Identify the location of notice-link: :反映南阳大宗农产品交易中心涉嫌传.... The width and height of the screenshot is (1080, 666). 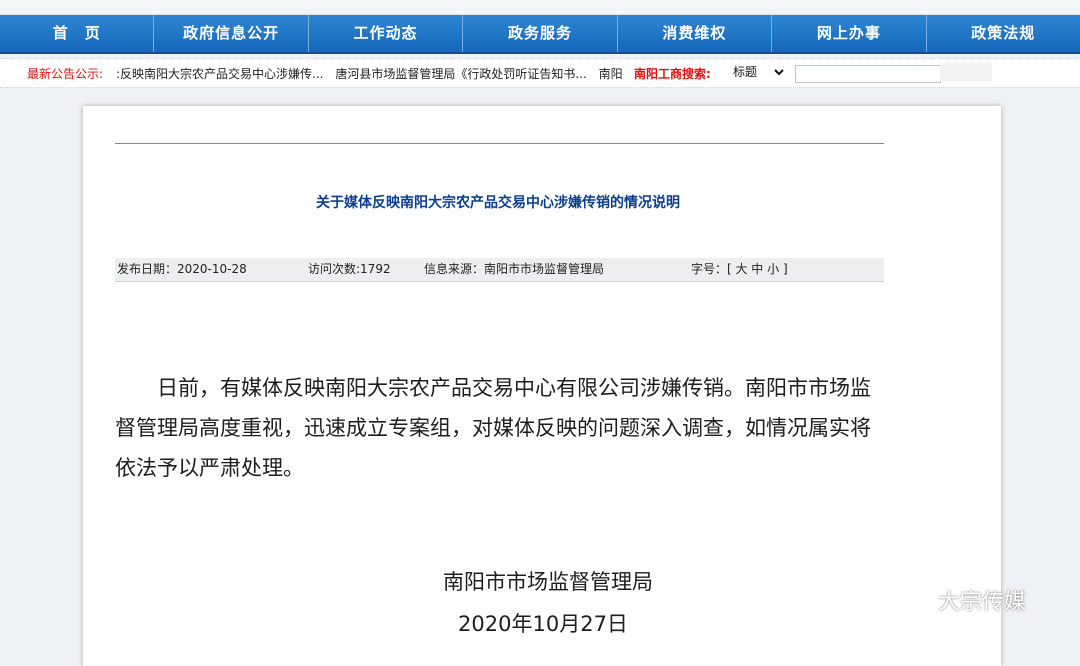
(220, 74).